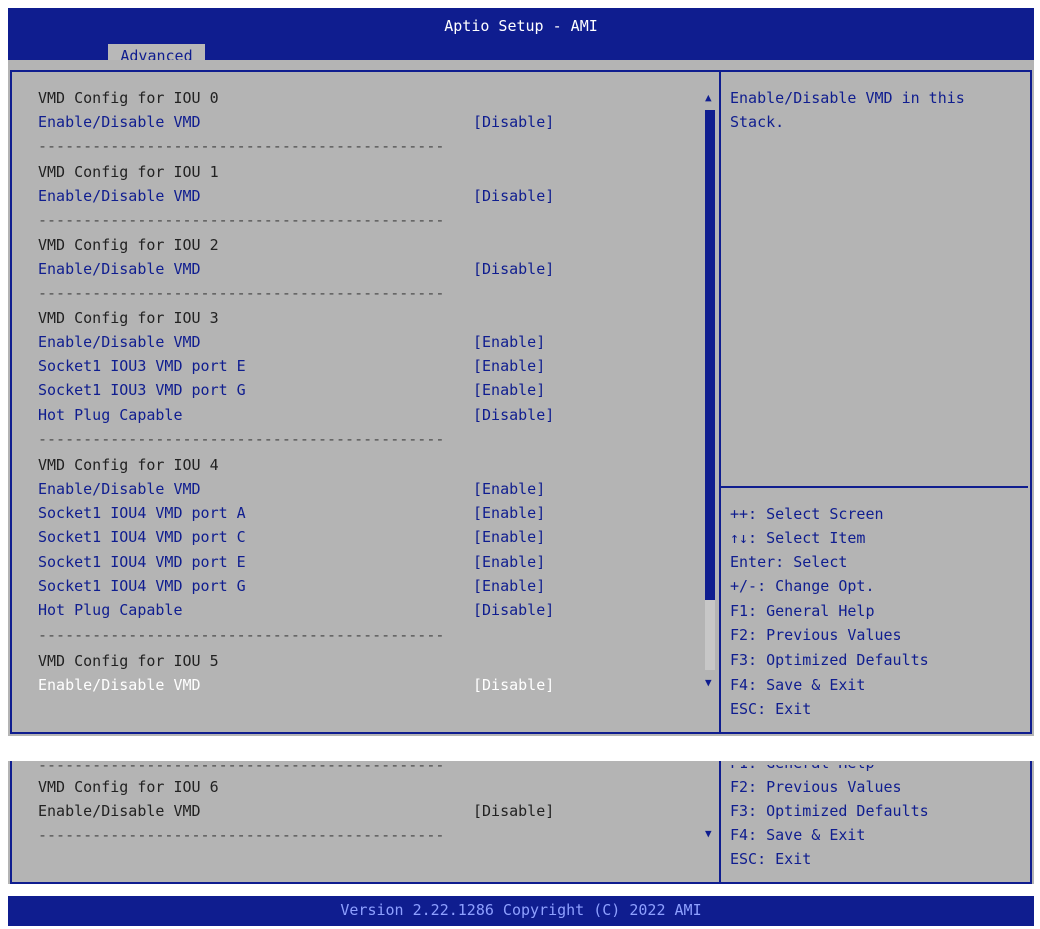  Describe the element at coordinates (509, 562) in the screenshot. I see `iou4-port-e-value: [Enable]` at that location.